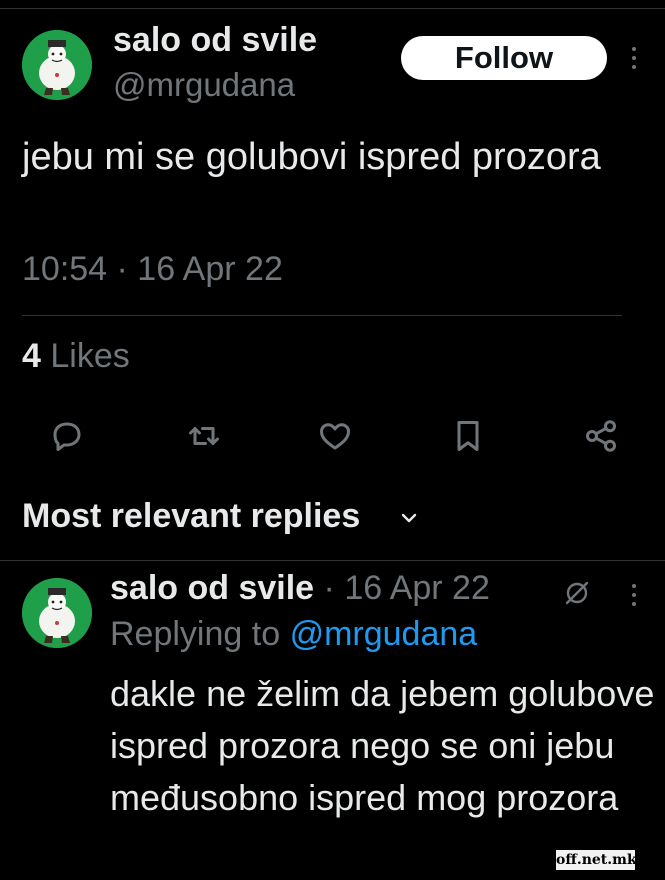  What do you see at coordinates (31, 356) in the screenshot?
I see `likes-number: 4` at bounding box center [31, 356].